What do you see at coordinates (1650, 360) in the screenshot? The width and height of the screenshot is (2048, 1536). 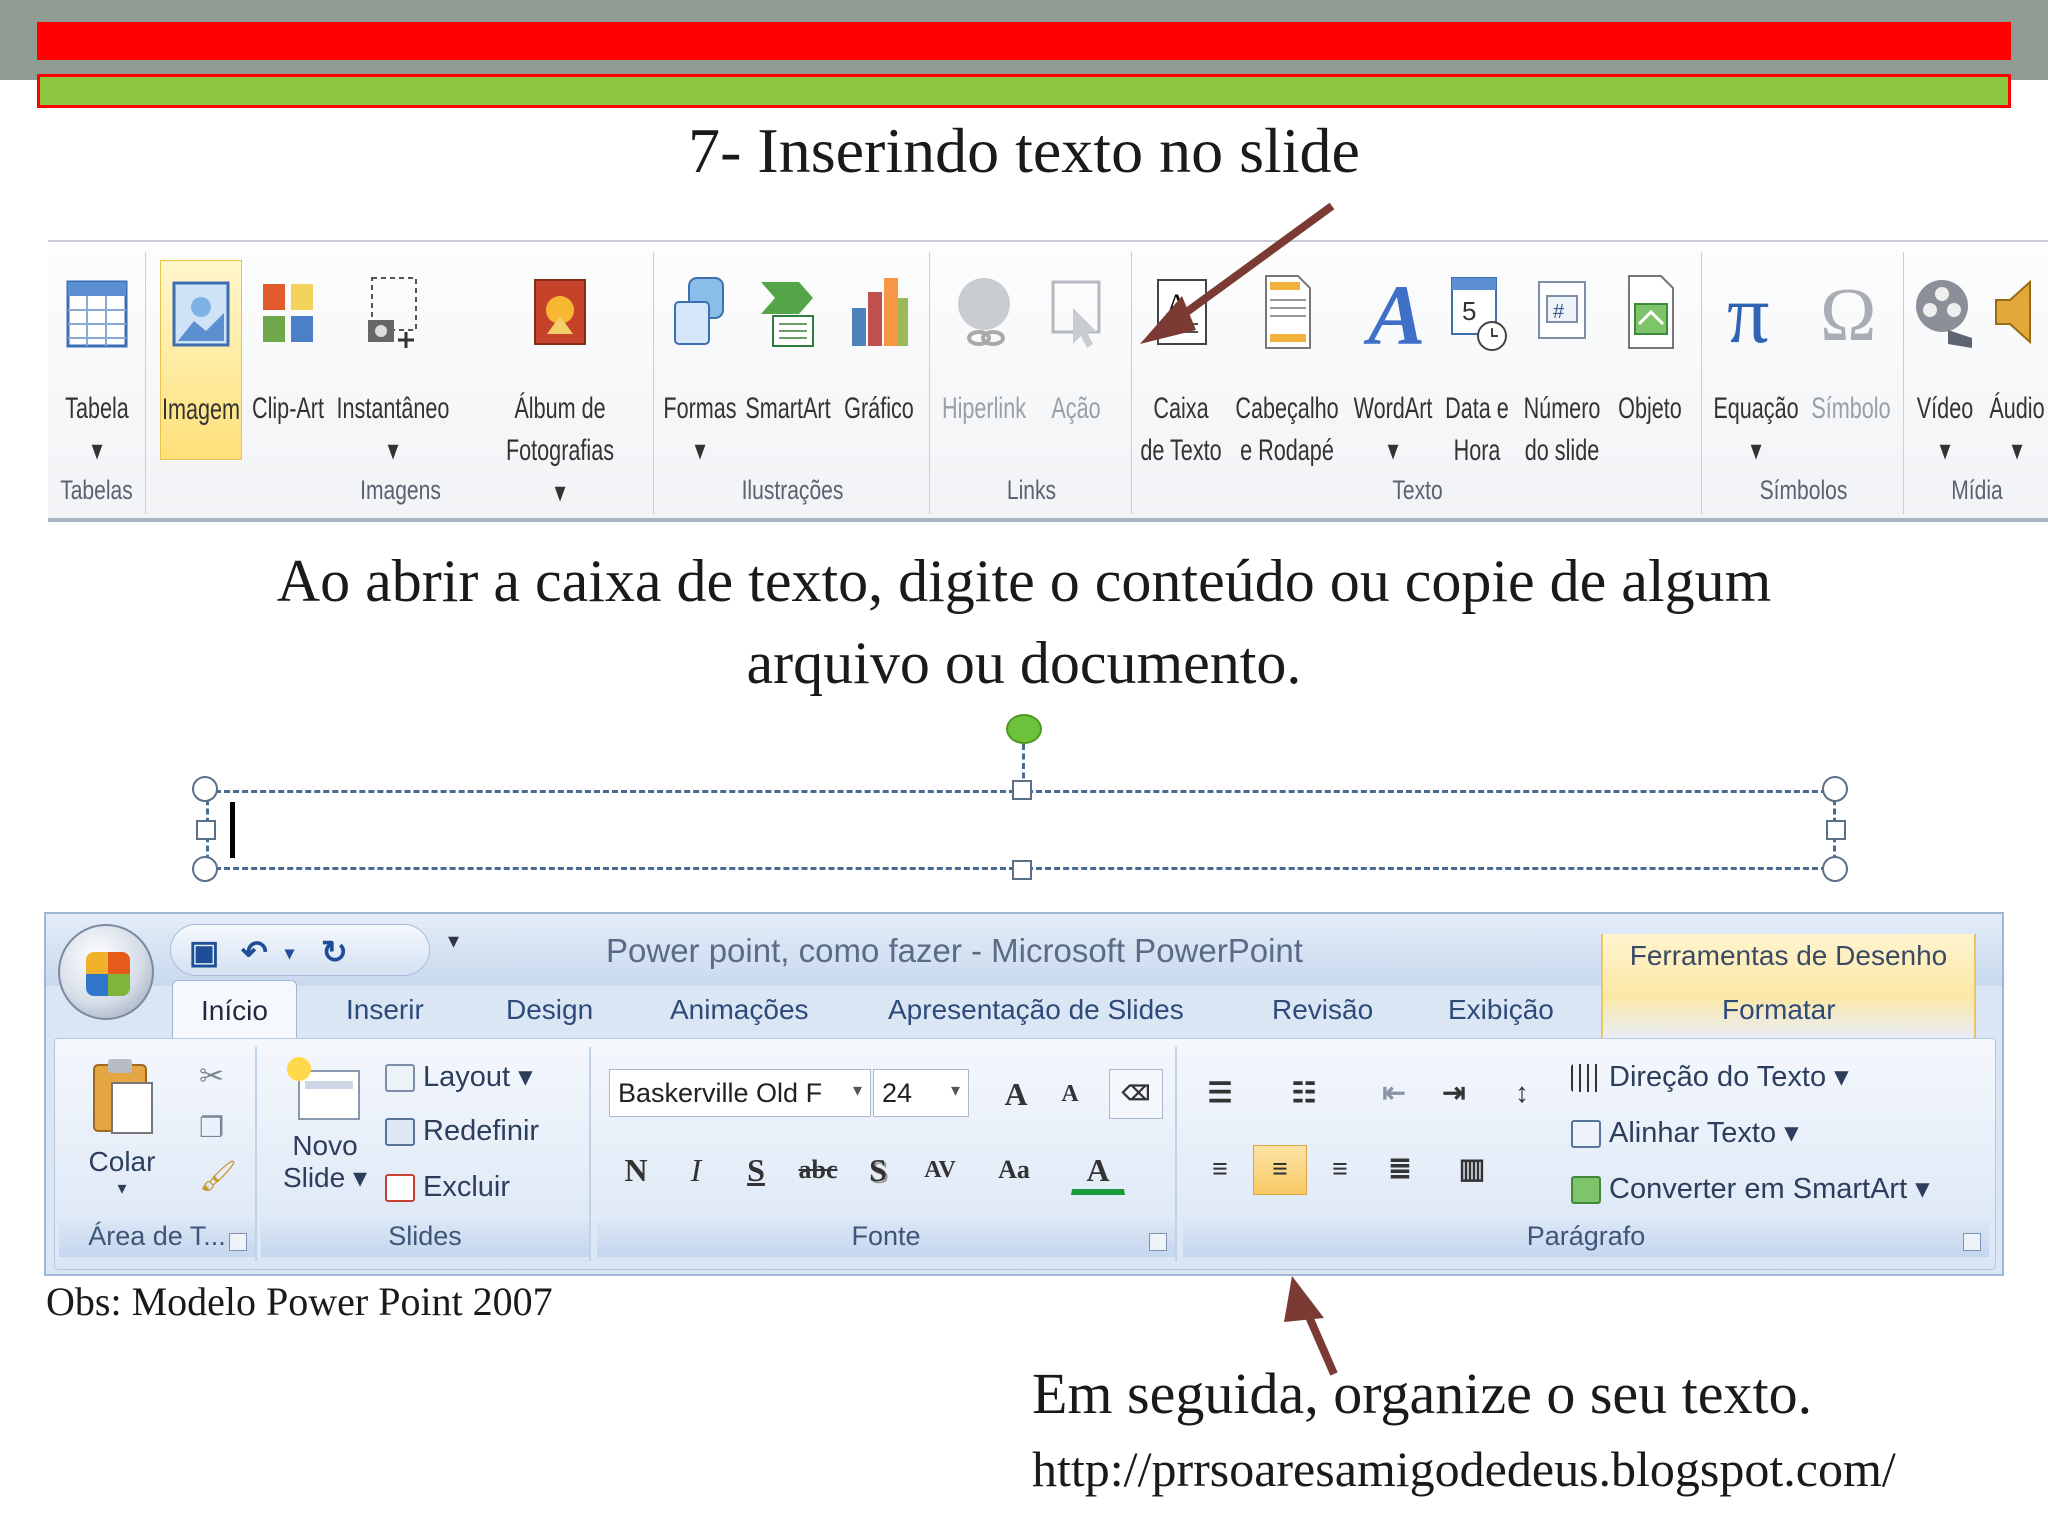 I see `objeto-button: Objeto` at bounding box center [1650, 360].